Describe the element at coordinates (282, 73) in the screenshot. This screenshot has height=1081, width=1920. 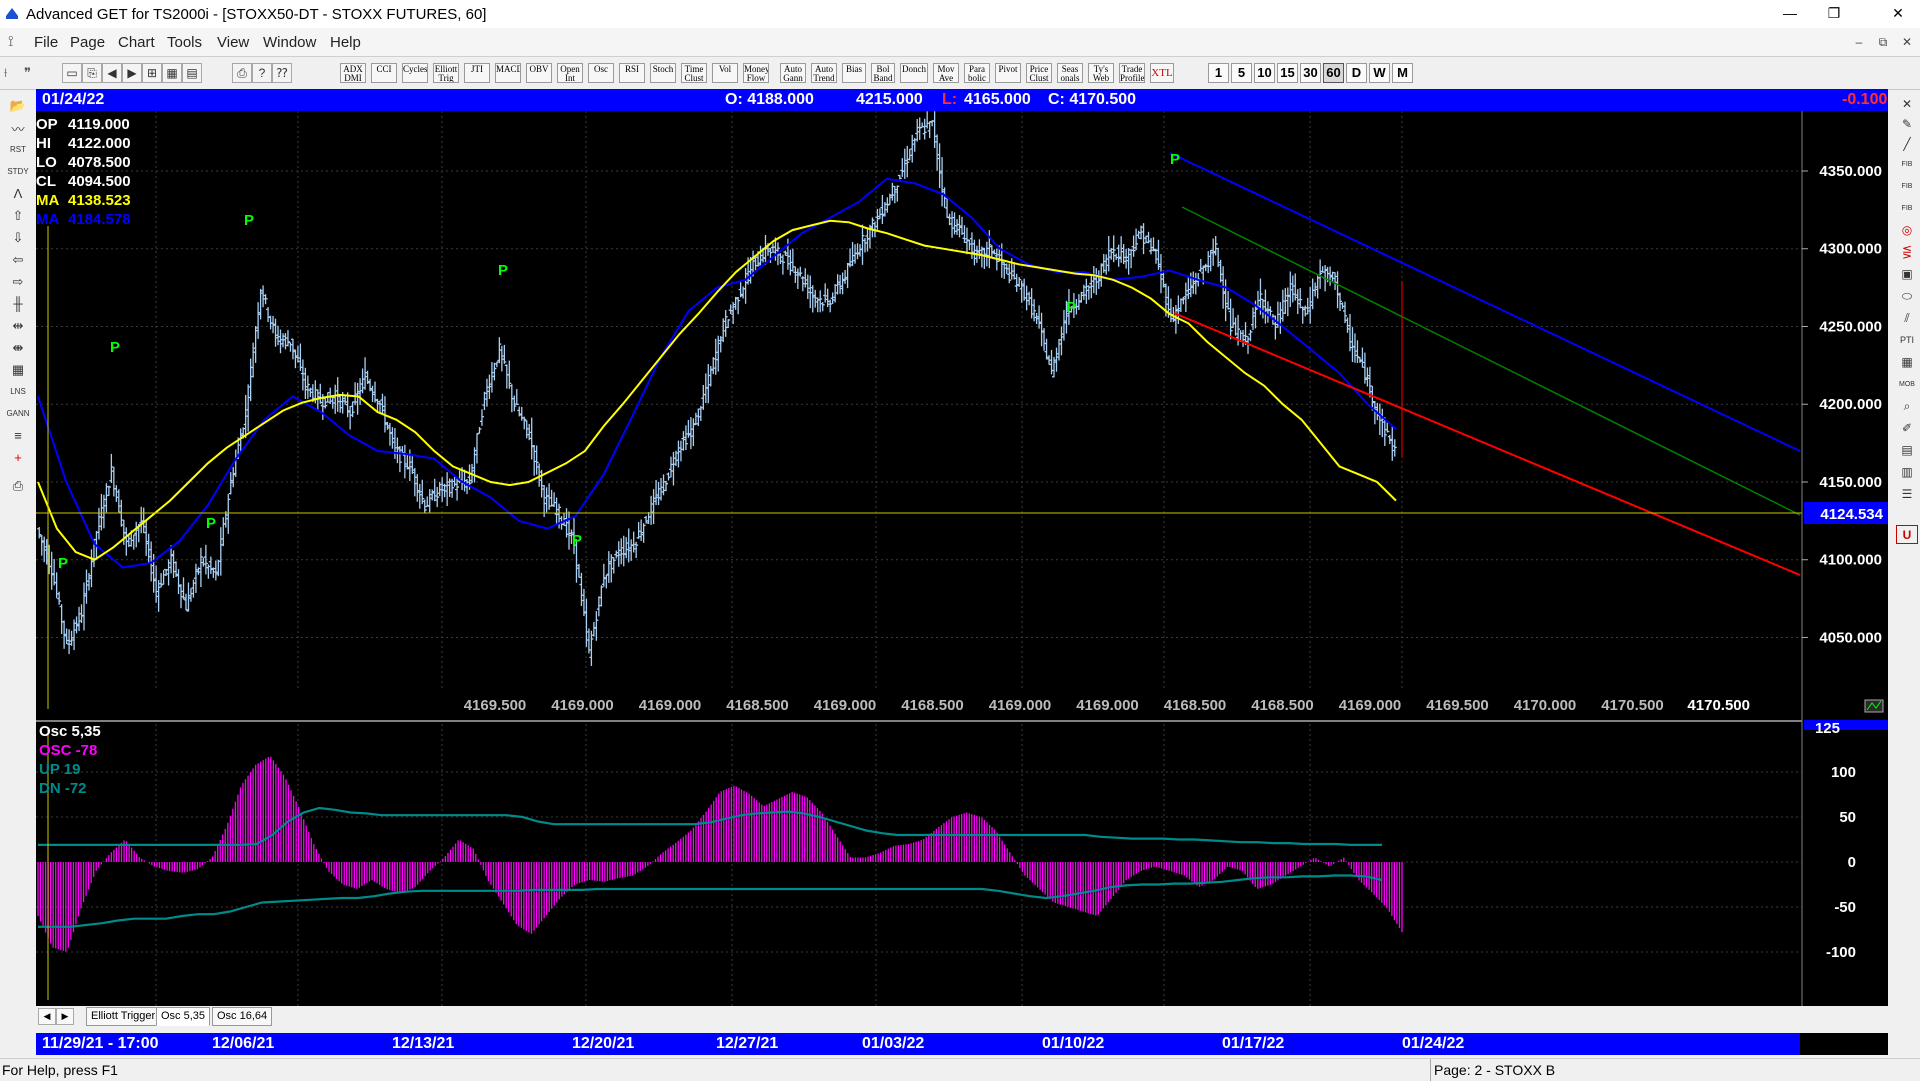
I see `context-help-icon: ⁇` at that location.